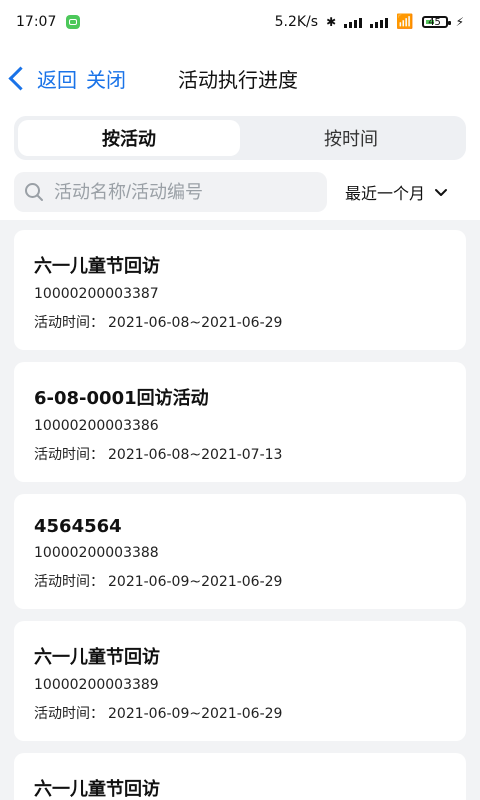  What do you see at coordinates (405, 22) in the screenshot?
I see `wifi-icon: 📶` at bounding box center [405, 22].